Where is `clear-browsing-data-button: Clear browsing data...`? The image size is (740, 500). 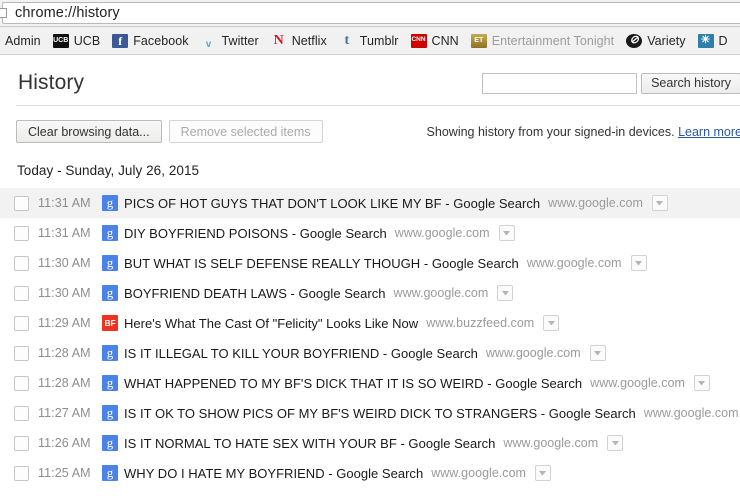 clear-browsing-data-button: Clear browsing data... is located at coordinates (89, 131).